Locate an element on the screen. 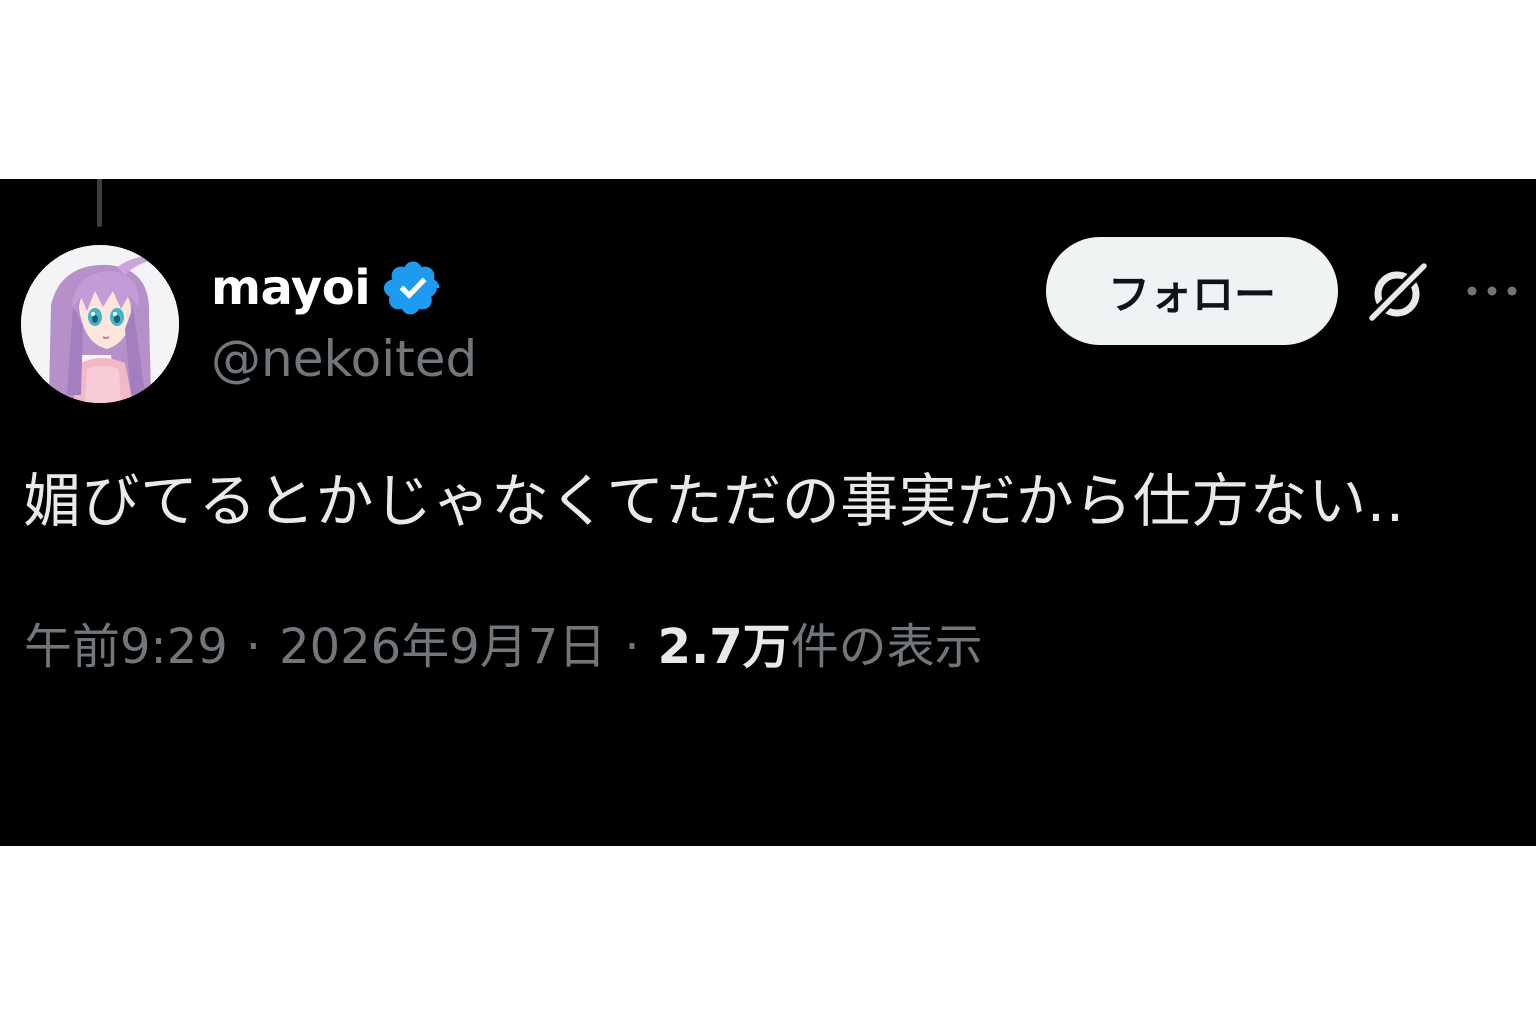  tweet-text: 媚びてるとかじゃなくてただの事実だから仕方ない.. is located at coordinates (714, 501).